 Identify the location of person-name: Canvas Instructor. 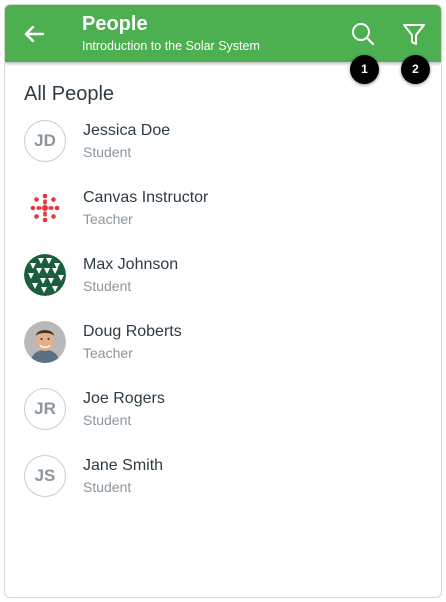
(146, 197).